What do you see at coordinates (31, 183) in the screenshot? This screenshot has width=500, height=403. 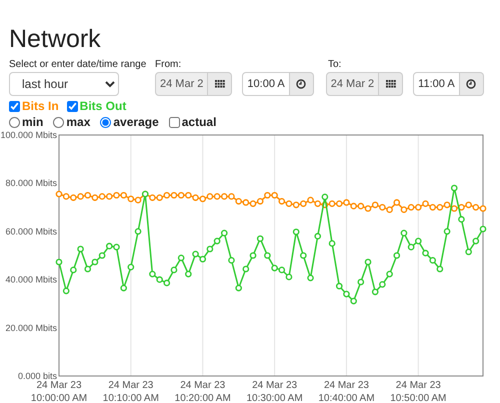 I see `y-tick-label: 80.000 Mbits` at bounding box center [31, 183].